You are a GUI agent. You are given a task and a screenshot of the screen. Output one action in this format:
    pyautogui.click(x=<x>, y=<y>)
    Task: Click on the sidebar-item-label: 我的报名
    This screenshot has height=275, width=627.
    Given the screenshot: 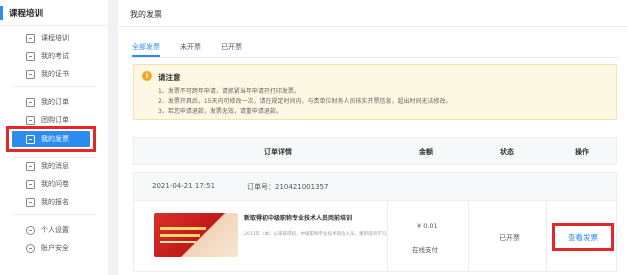 What is the action you would take?
    pyautogui.click(x=55, y=202)
    